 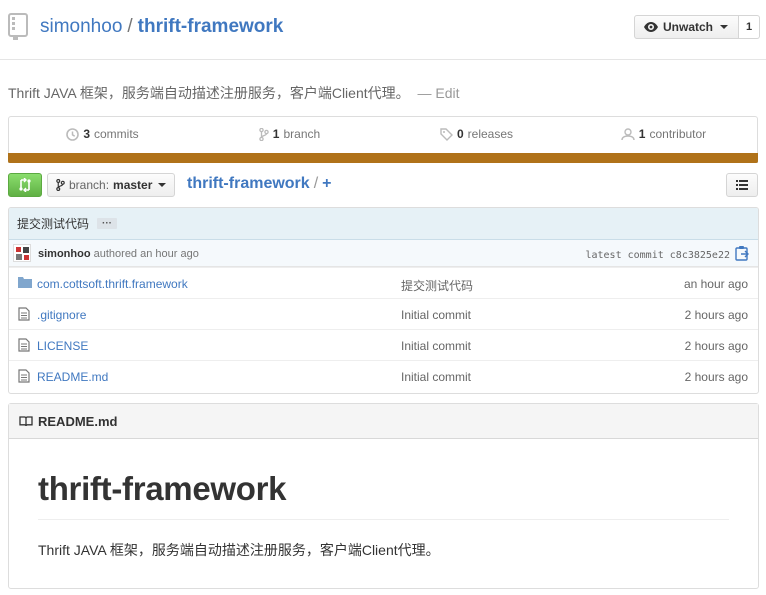 I want to click on readme-paragraph: Thrift JAVA 框架，服务端自动描述注册服务，客户端Client代理。, so click(x=239, y=550).